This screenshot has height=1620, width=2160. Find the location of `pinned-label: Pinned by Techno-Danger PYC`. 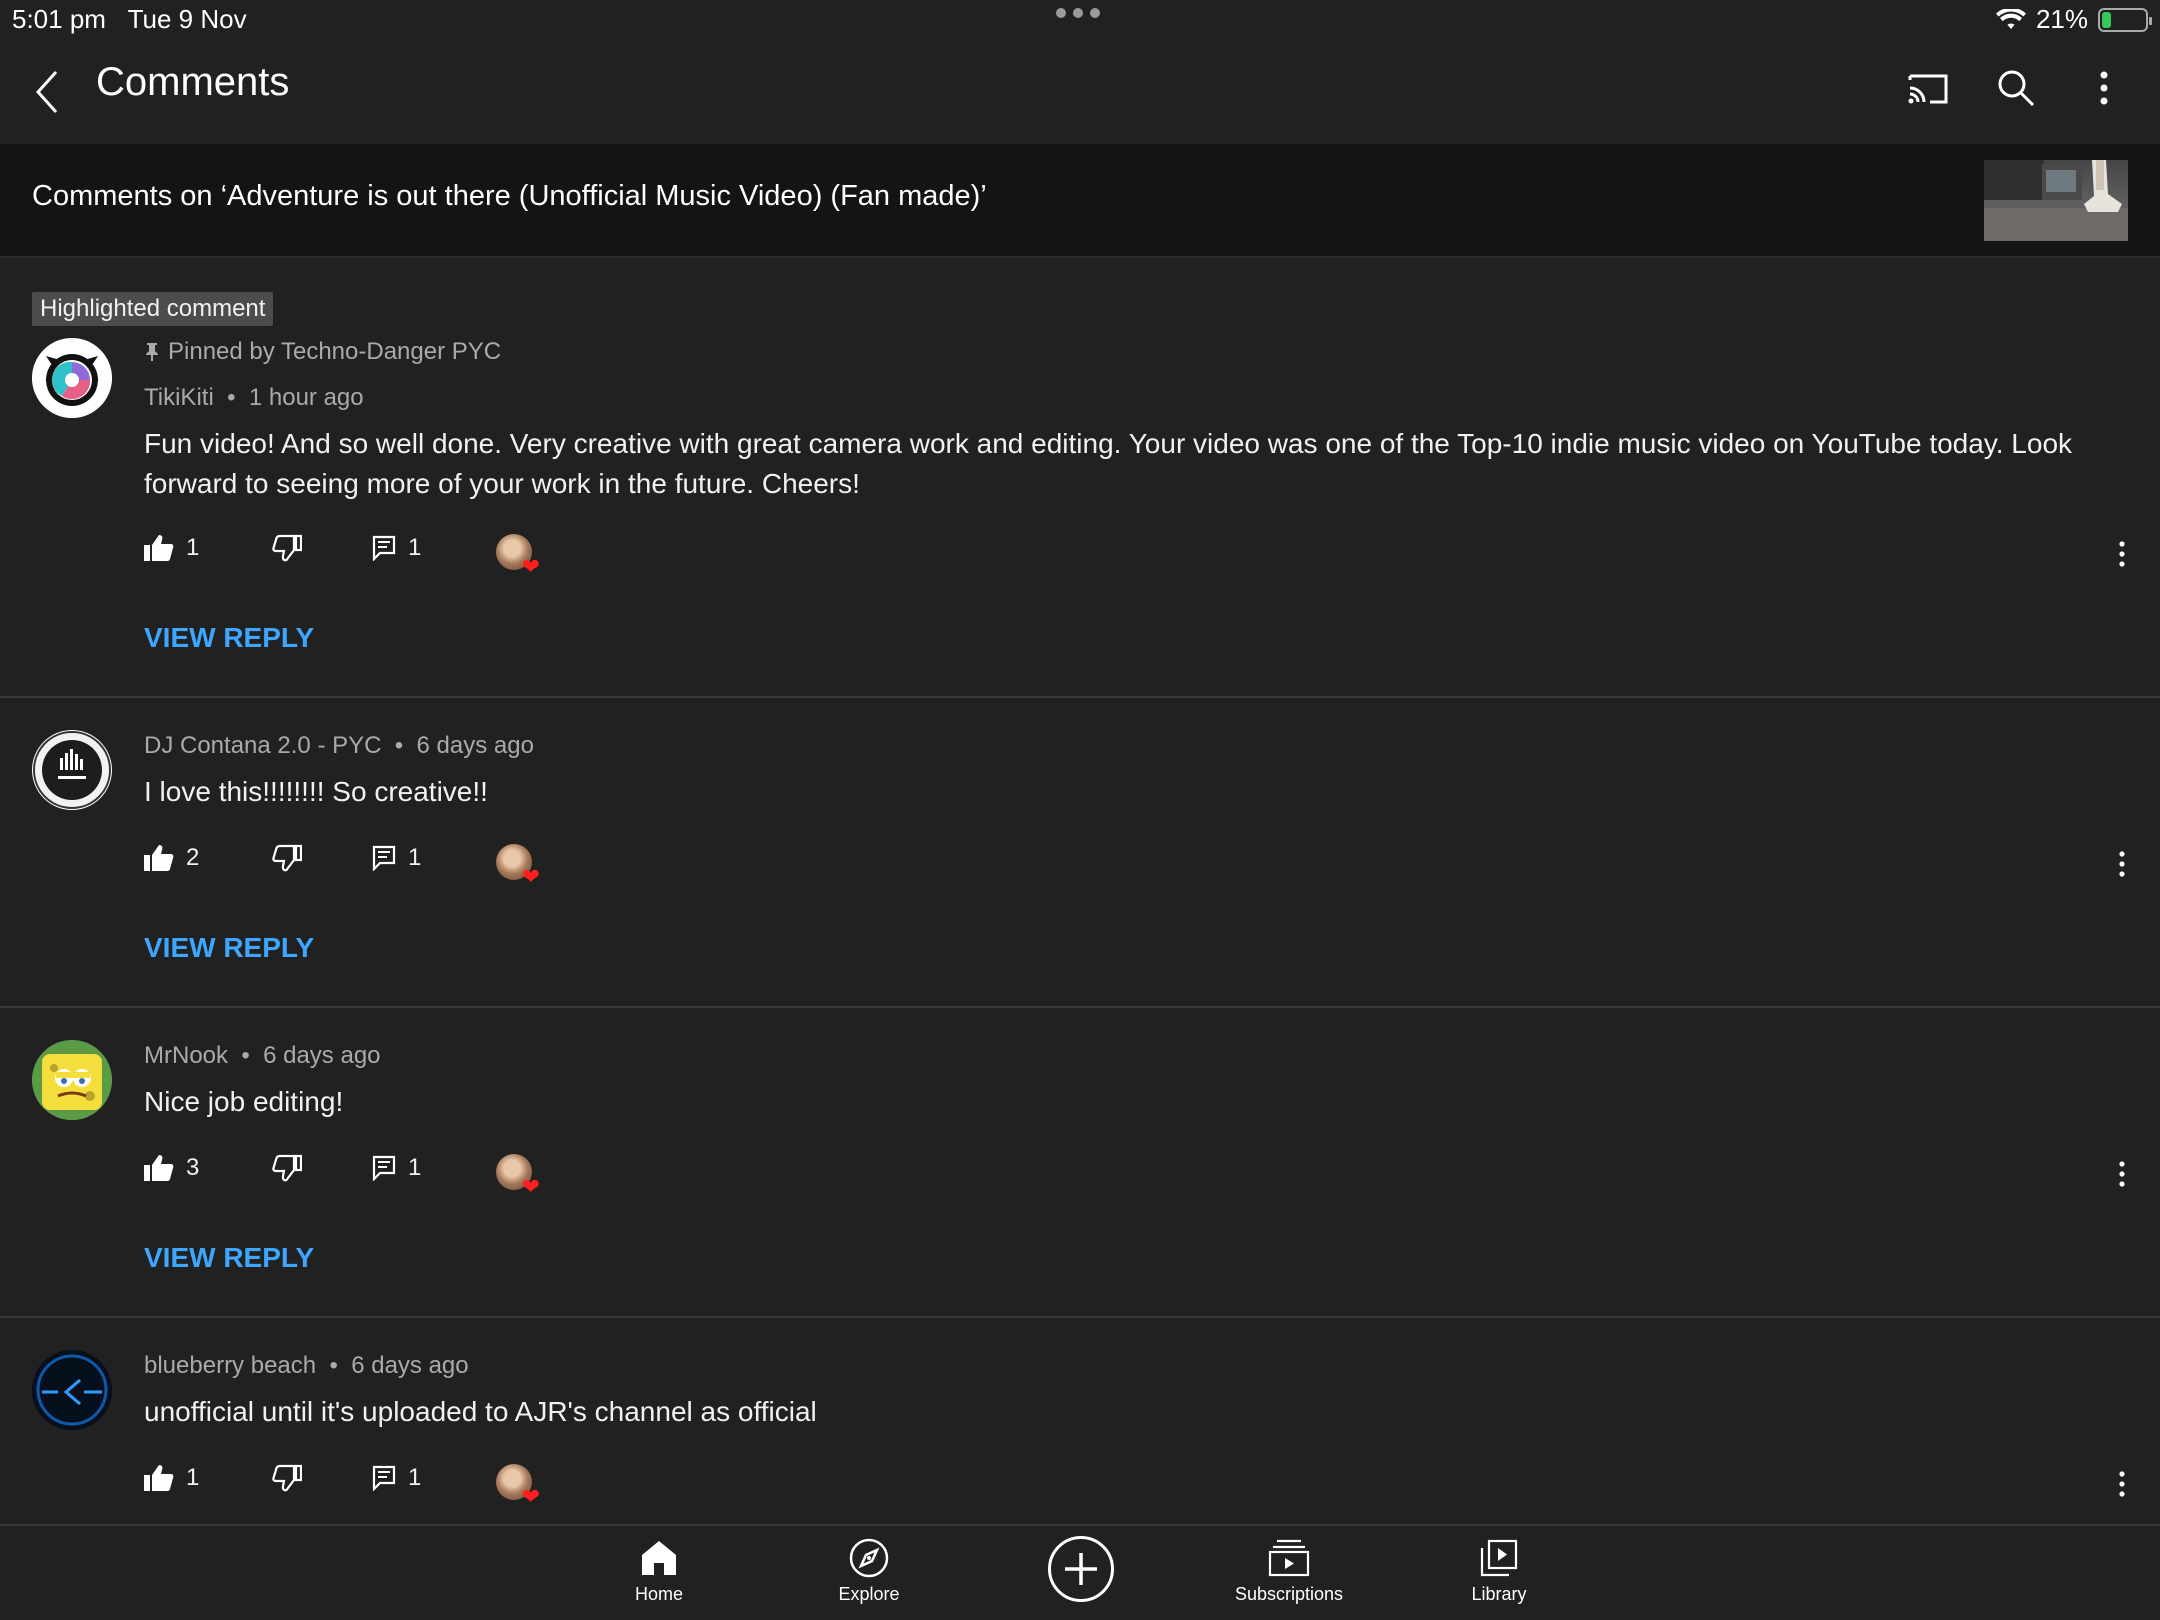

pinned-label: Pinned by Techno-Danger PYC is located at coordinates (322, 352).